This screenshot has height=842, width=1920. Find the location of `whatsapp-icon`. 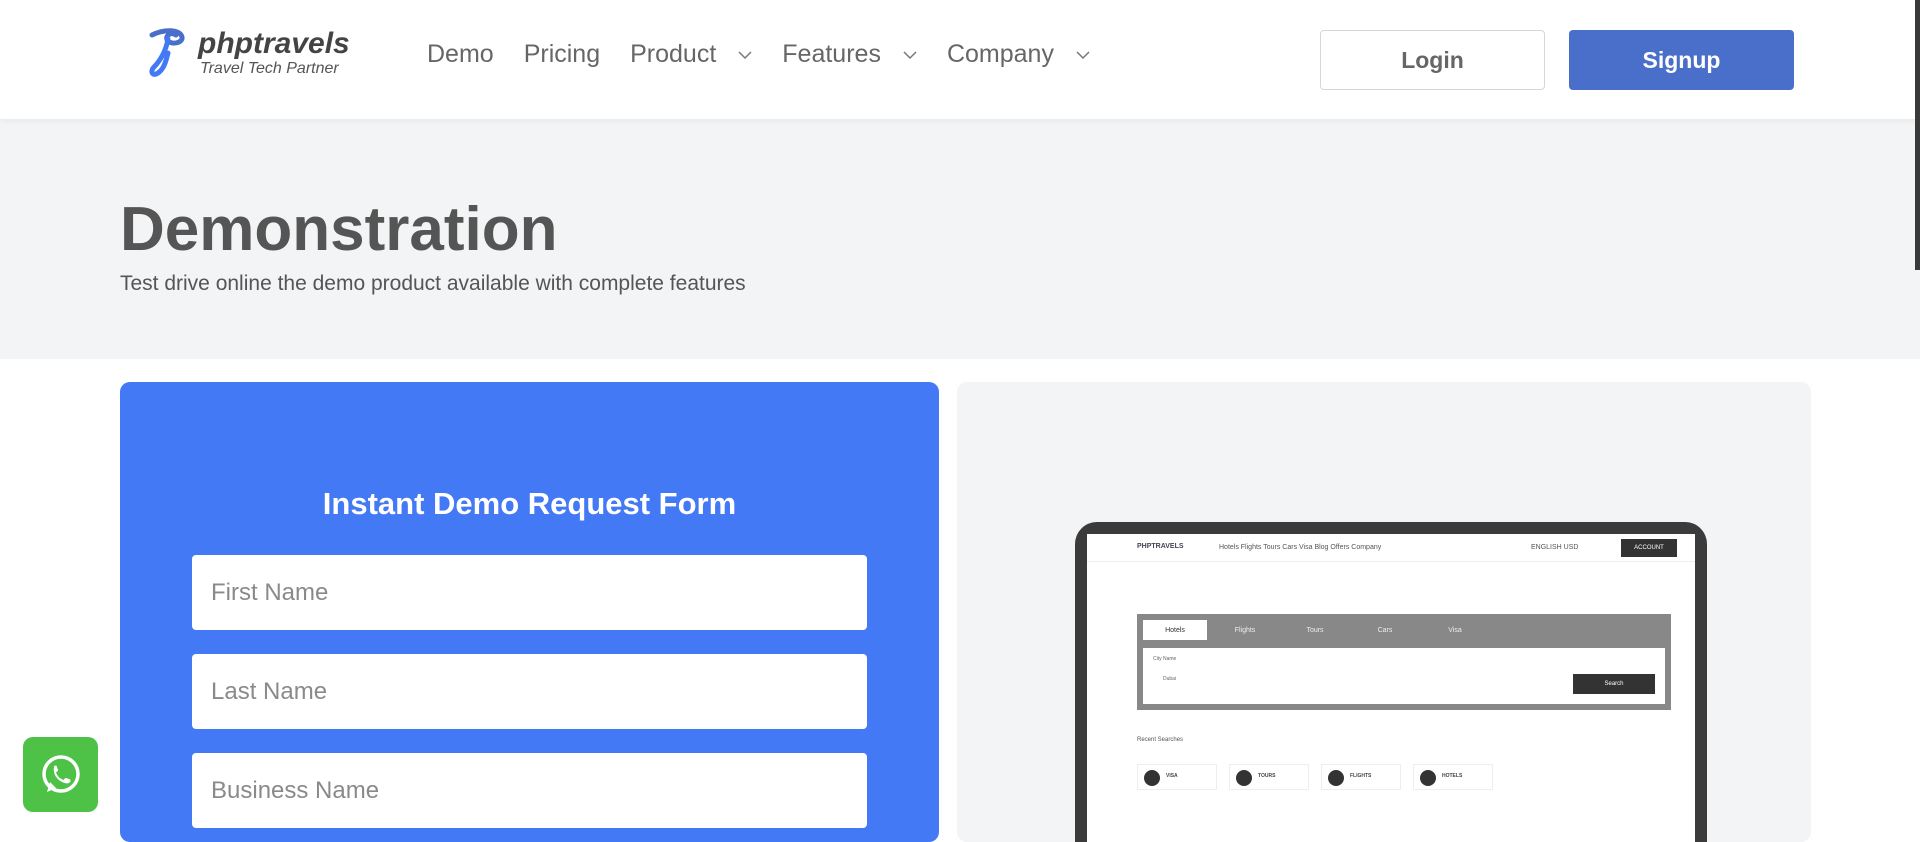

whatsapp-icon is located at coordinates (60, 773).